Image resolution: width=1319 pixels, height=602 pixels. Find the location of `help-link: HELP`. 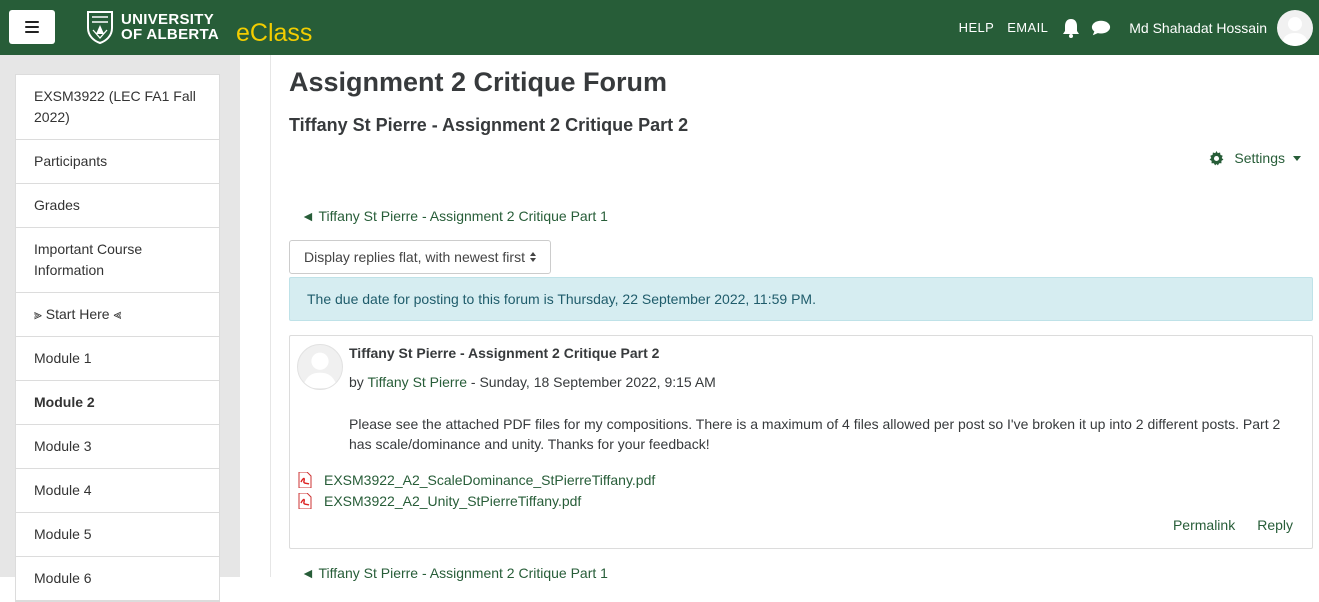

help-link: HELP is located at coordinates (977, 27).